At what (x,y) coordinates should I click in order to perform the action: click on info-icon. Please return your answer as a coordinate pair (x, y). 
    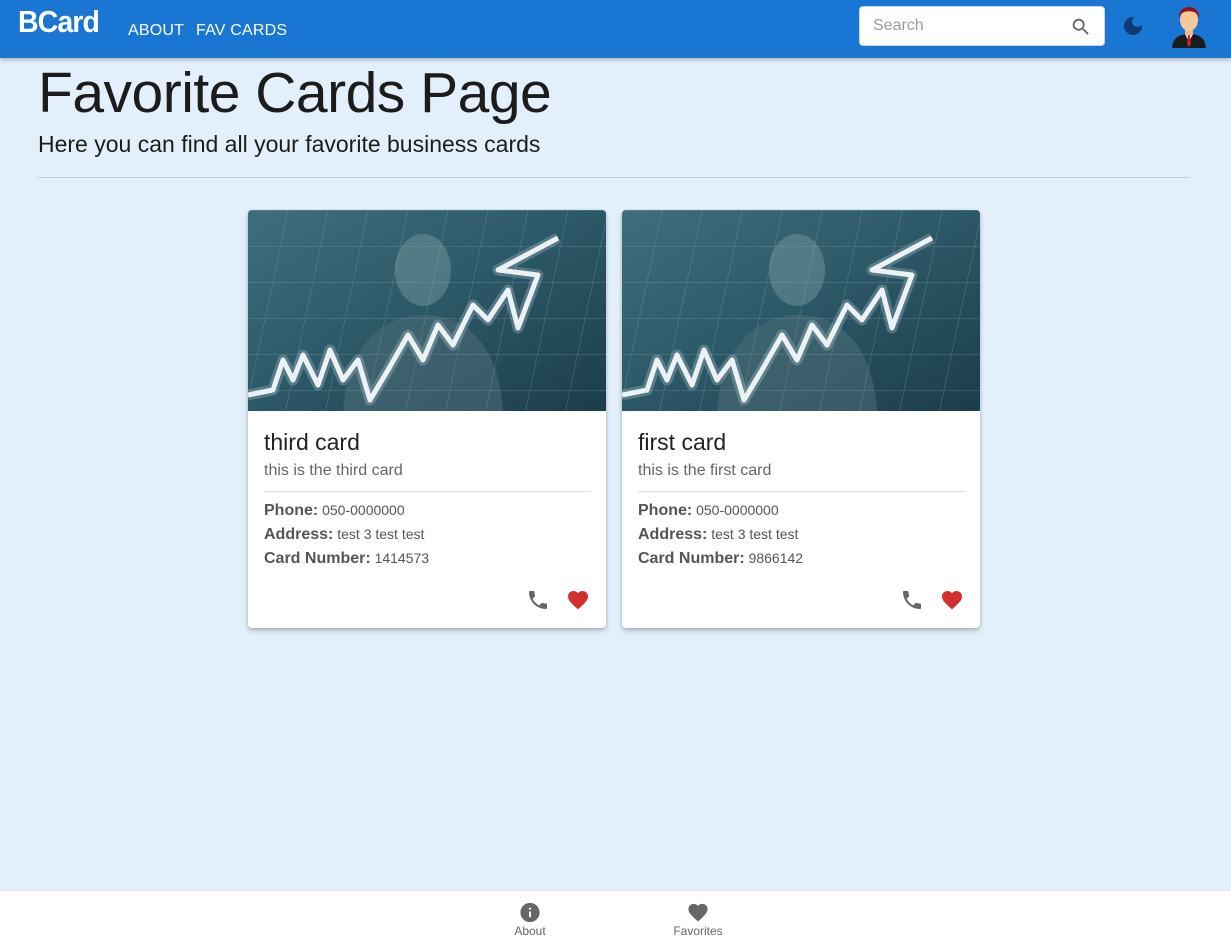
    Looking at the image, I should click on (530, 912).